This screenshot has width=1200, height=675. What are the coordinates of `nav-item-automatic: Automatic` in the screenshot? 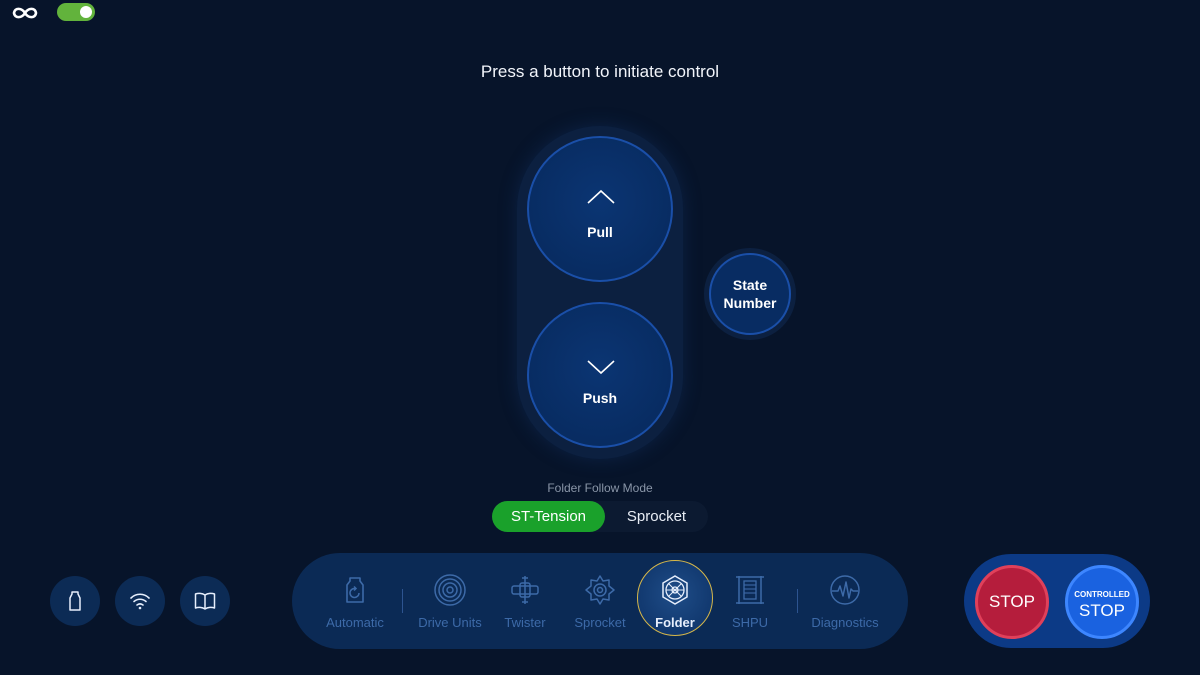 It's located at (355, 601).